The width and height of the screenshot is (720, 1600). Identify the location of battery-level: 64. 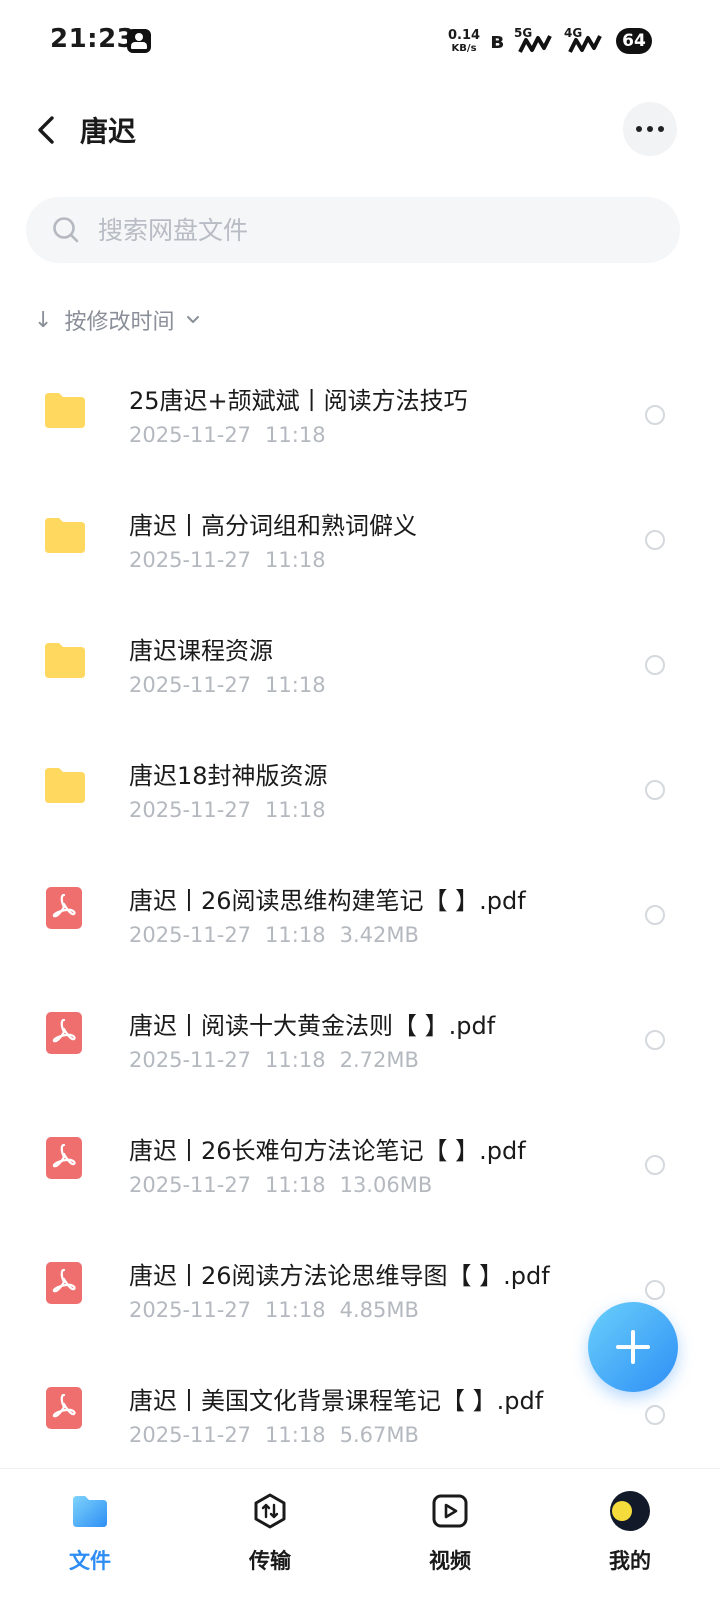
(634, 41).